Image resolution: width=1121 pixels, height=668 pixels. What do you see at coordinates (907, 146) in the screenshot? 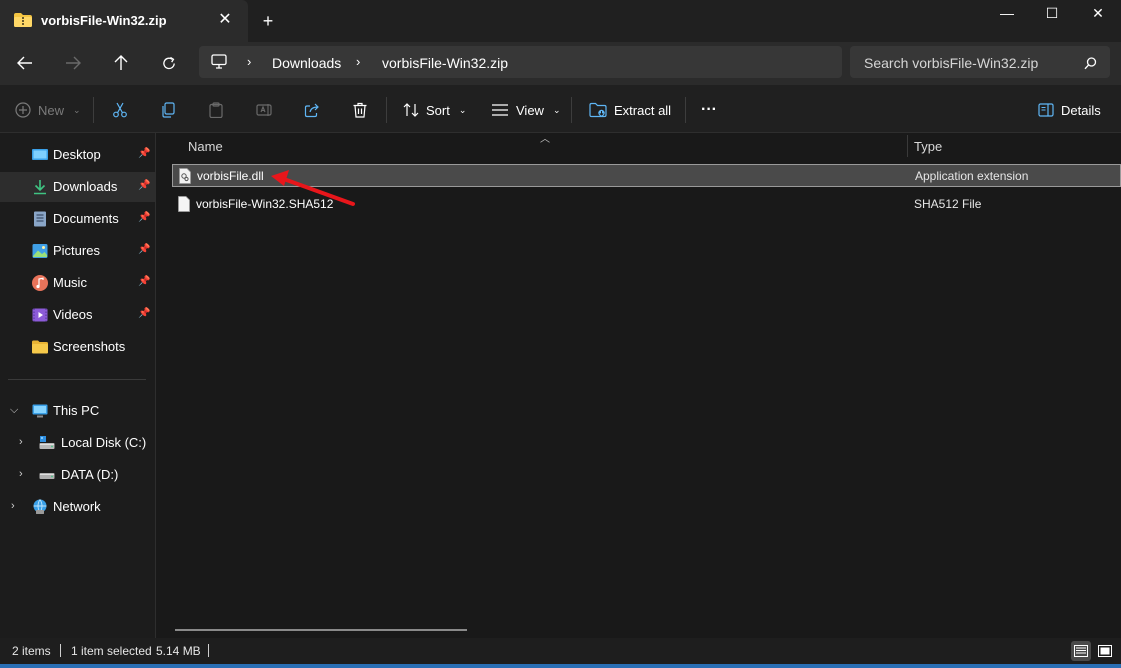
I see `column-divider` at bounding box center [907, 146].